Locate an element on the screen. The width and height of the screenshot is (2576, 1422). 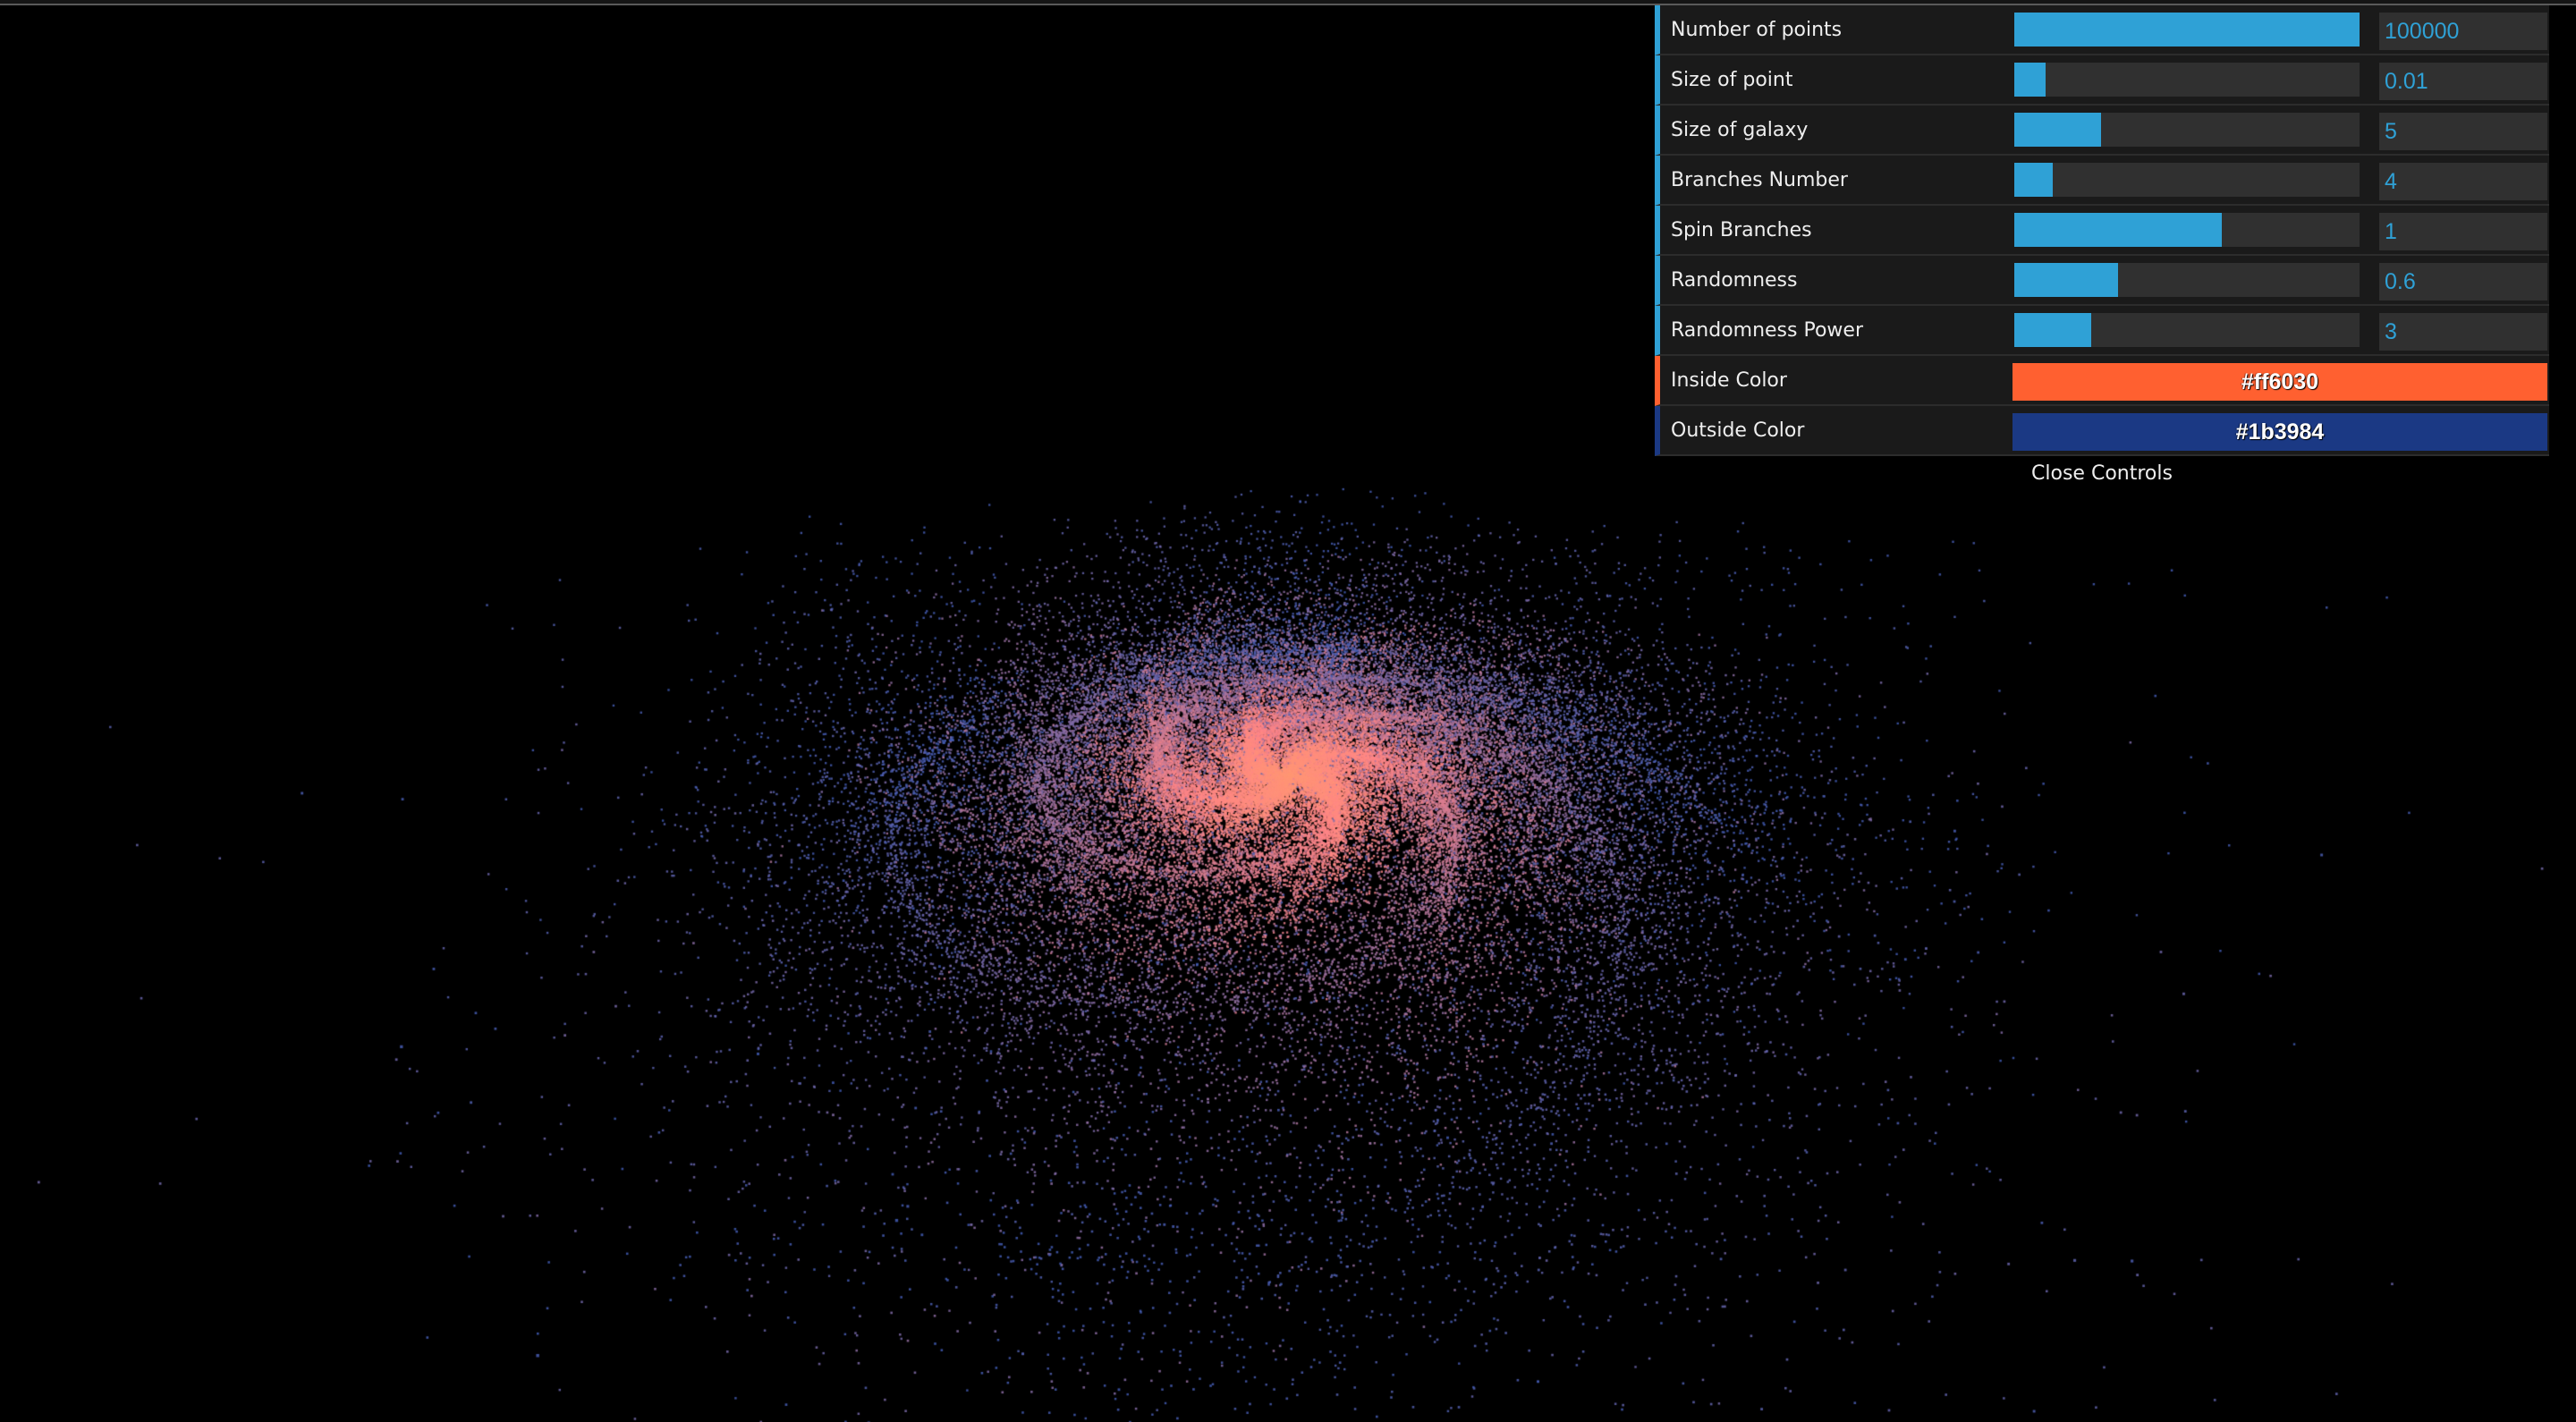
control-outside-color: Outside Color #1b3984 is located at coordinates (2102, 431).